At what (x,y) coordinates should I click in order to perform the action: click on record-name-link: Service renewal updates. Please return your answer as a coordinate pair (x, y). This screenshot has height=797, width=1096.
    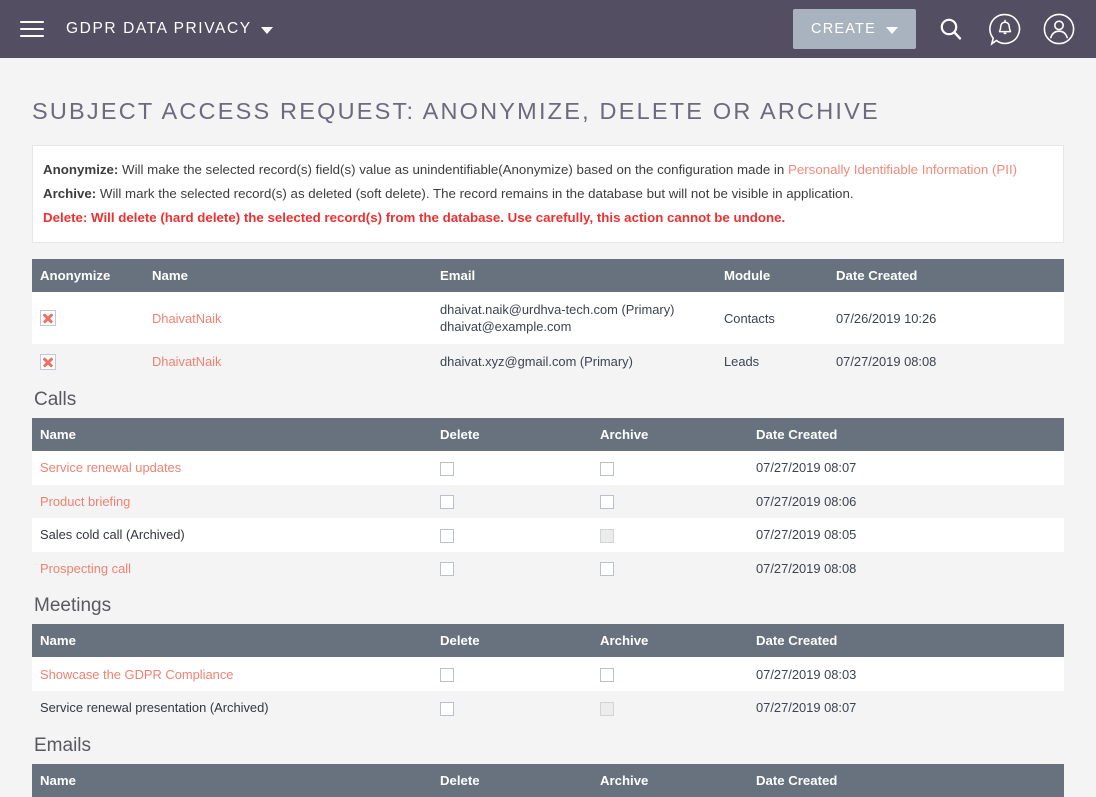
    Looking at the image, I should click on (110, 467).